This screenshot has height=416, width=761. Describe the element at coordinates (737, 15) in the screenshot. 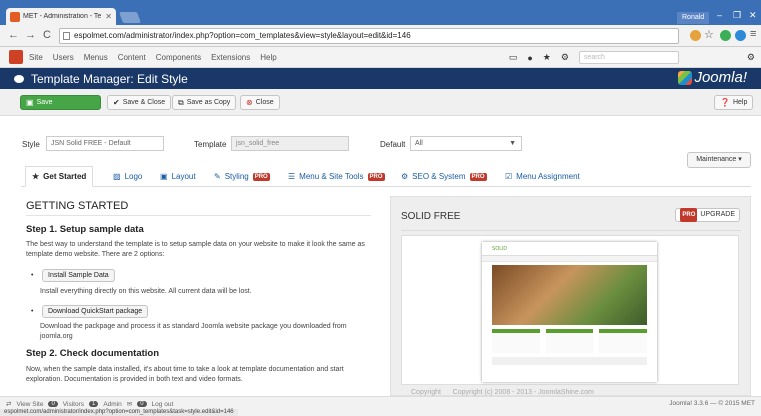

I see `maximize-icon: ❐` at that location.